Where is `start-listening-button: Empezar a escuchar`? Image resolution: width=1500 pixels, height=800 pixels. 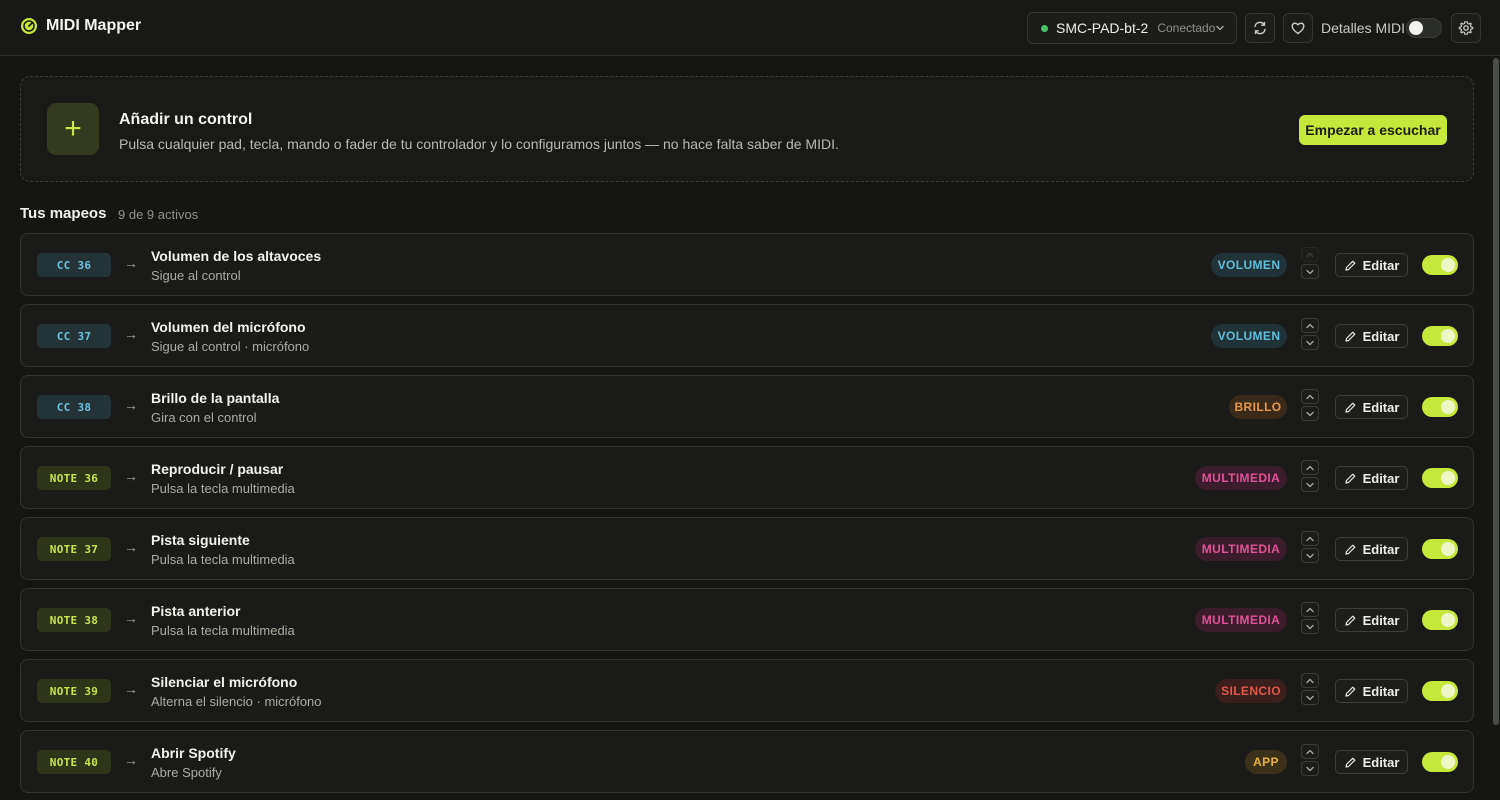 start-listening-button: Empezar a escuchar is located at coordinates (1373, 130).